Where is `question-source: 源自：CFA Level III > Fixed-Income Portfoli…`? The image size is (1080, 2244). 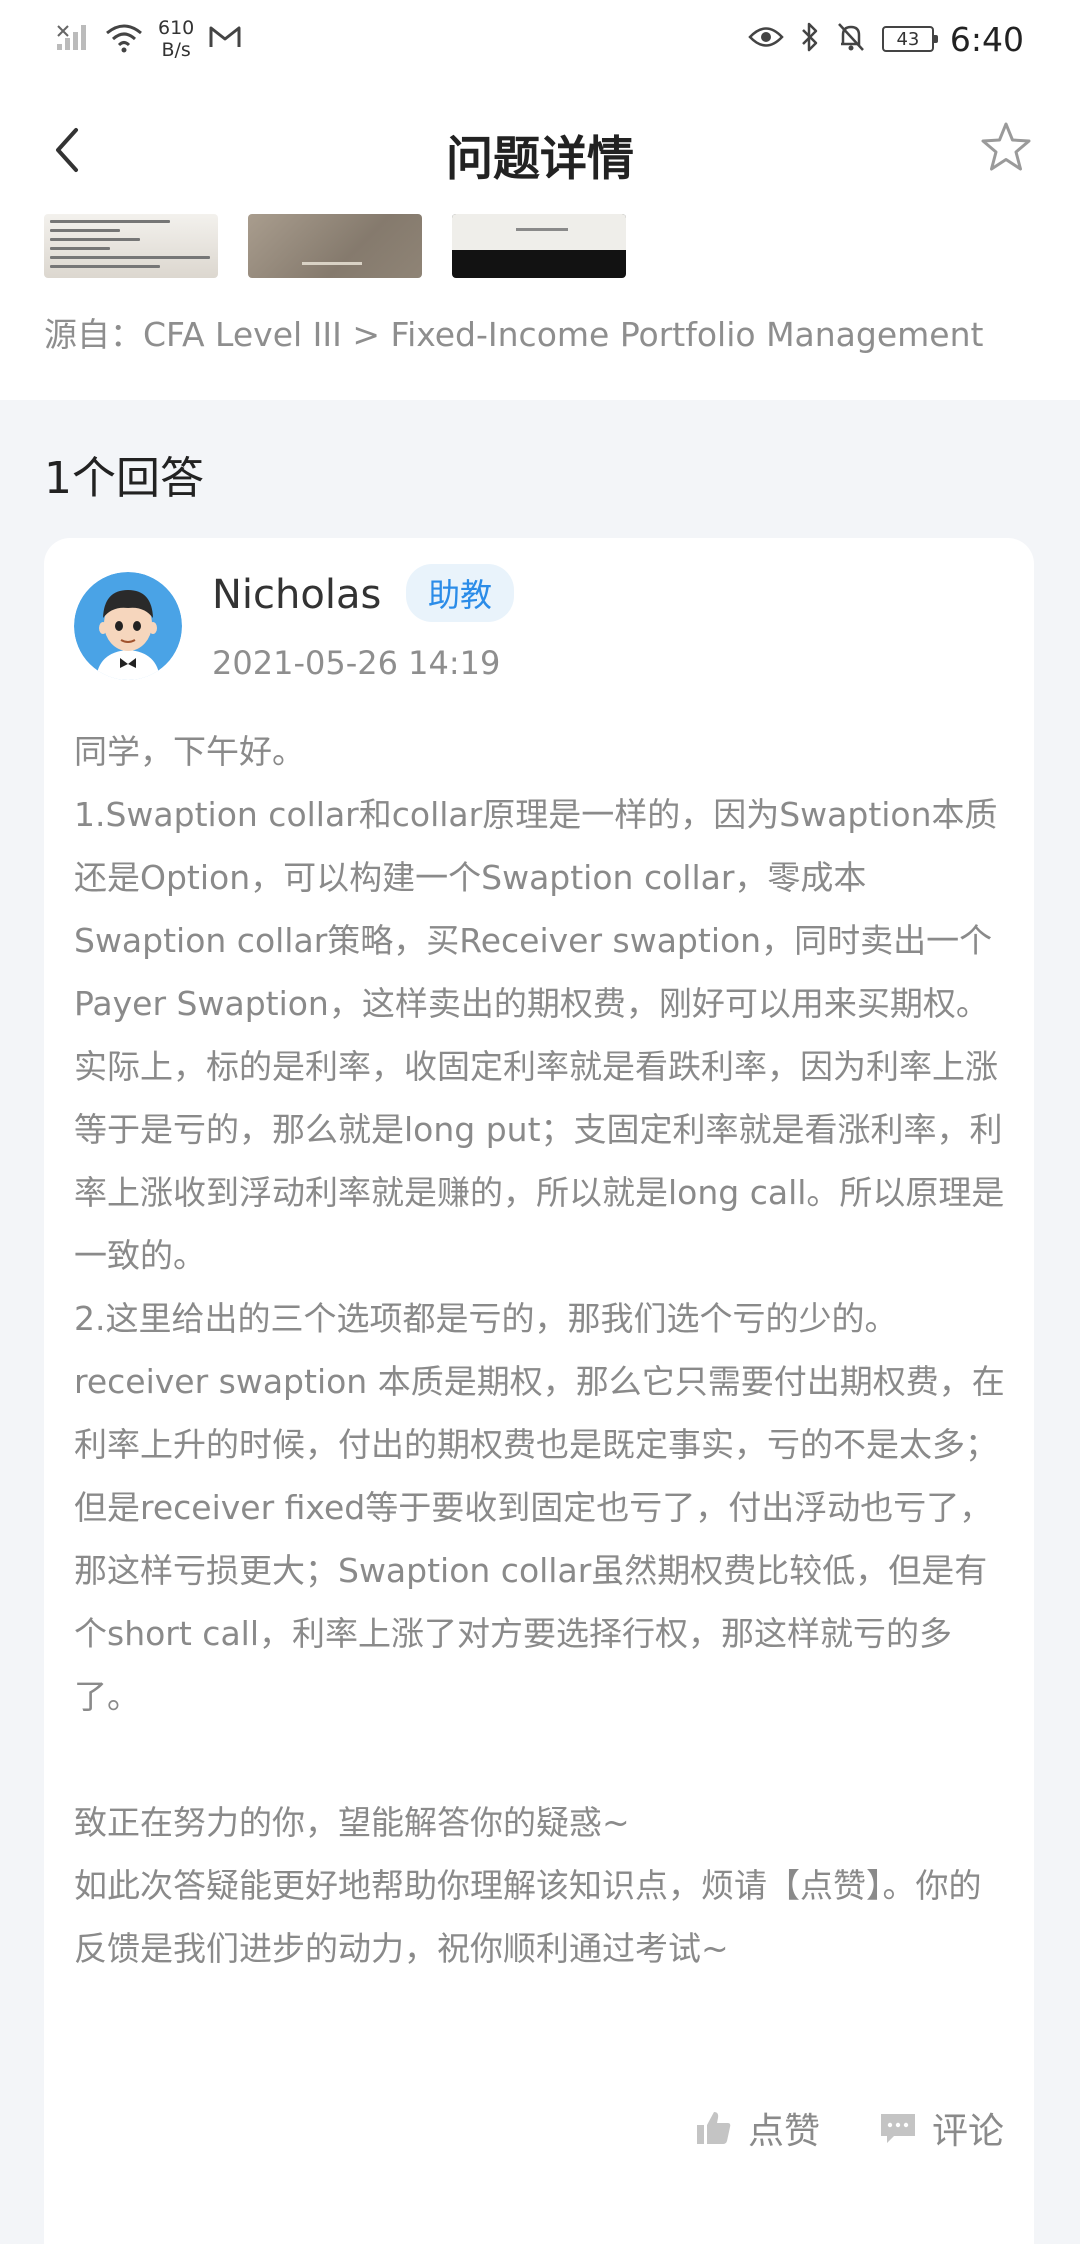 question-source: 源自：CFA Level III > Fixed-Income Portfoli… is located at coordinates (514, 334).